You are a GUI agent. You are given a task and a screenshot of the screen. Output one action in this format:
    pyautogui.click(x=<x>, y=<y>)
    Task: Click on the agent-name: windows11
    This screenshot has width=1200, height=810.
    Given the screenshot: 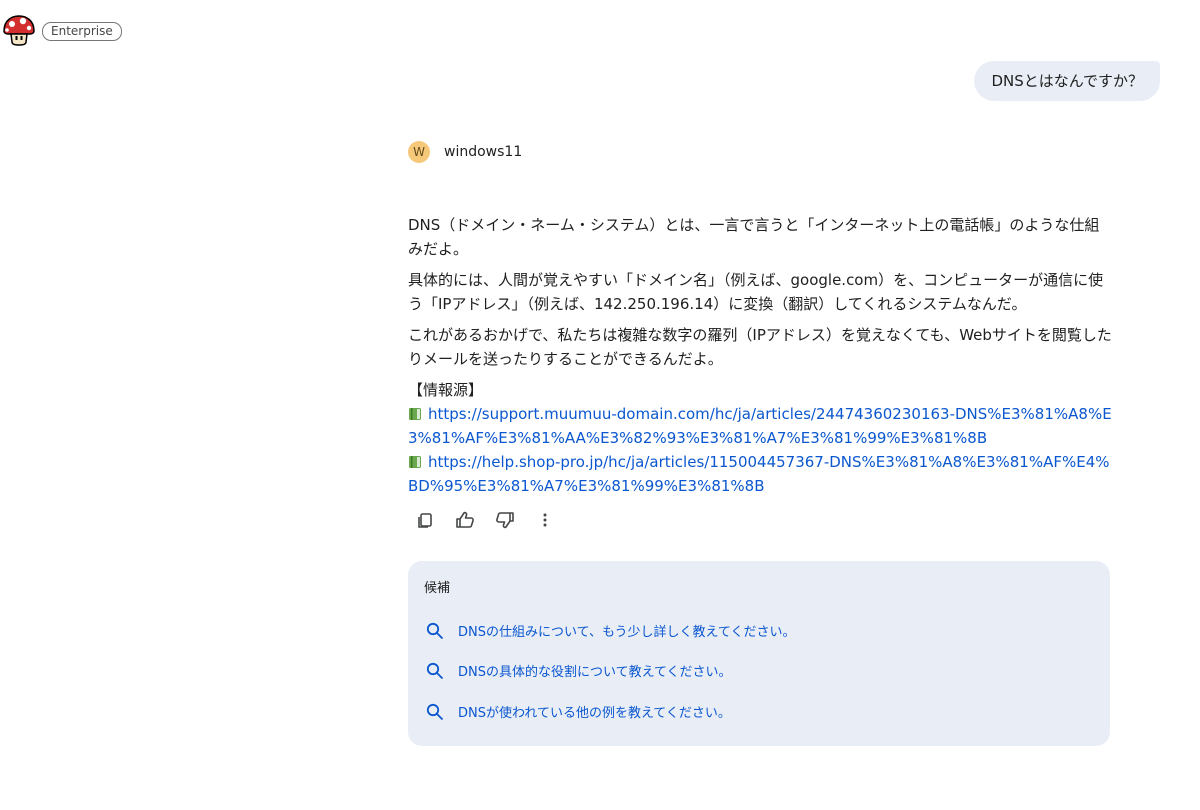 What is the action you would take?
    pyautogui.click(x=483, y=152)
    